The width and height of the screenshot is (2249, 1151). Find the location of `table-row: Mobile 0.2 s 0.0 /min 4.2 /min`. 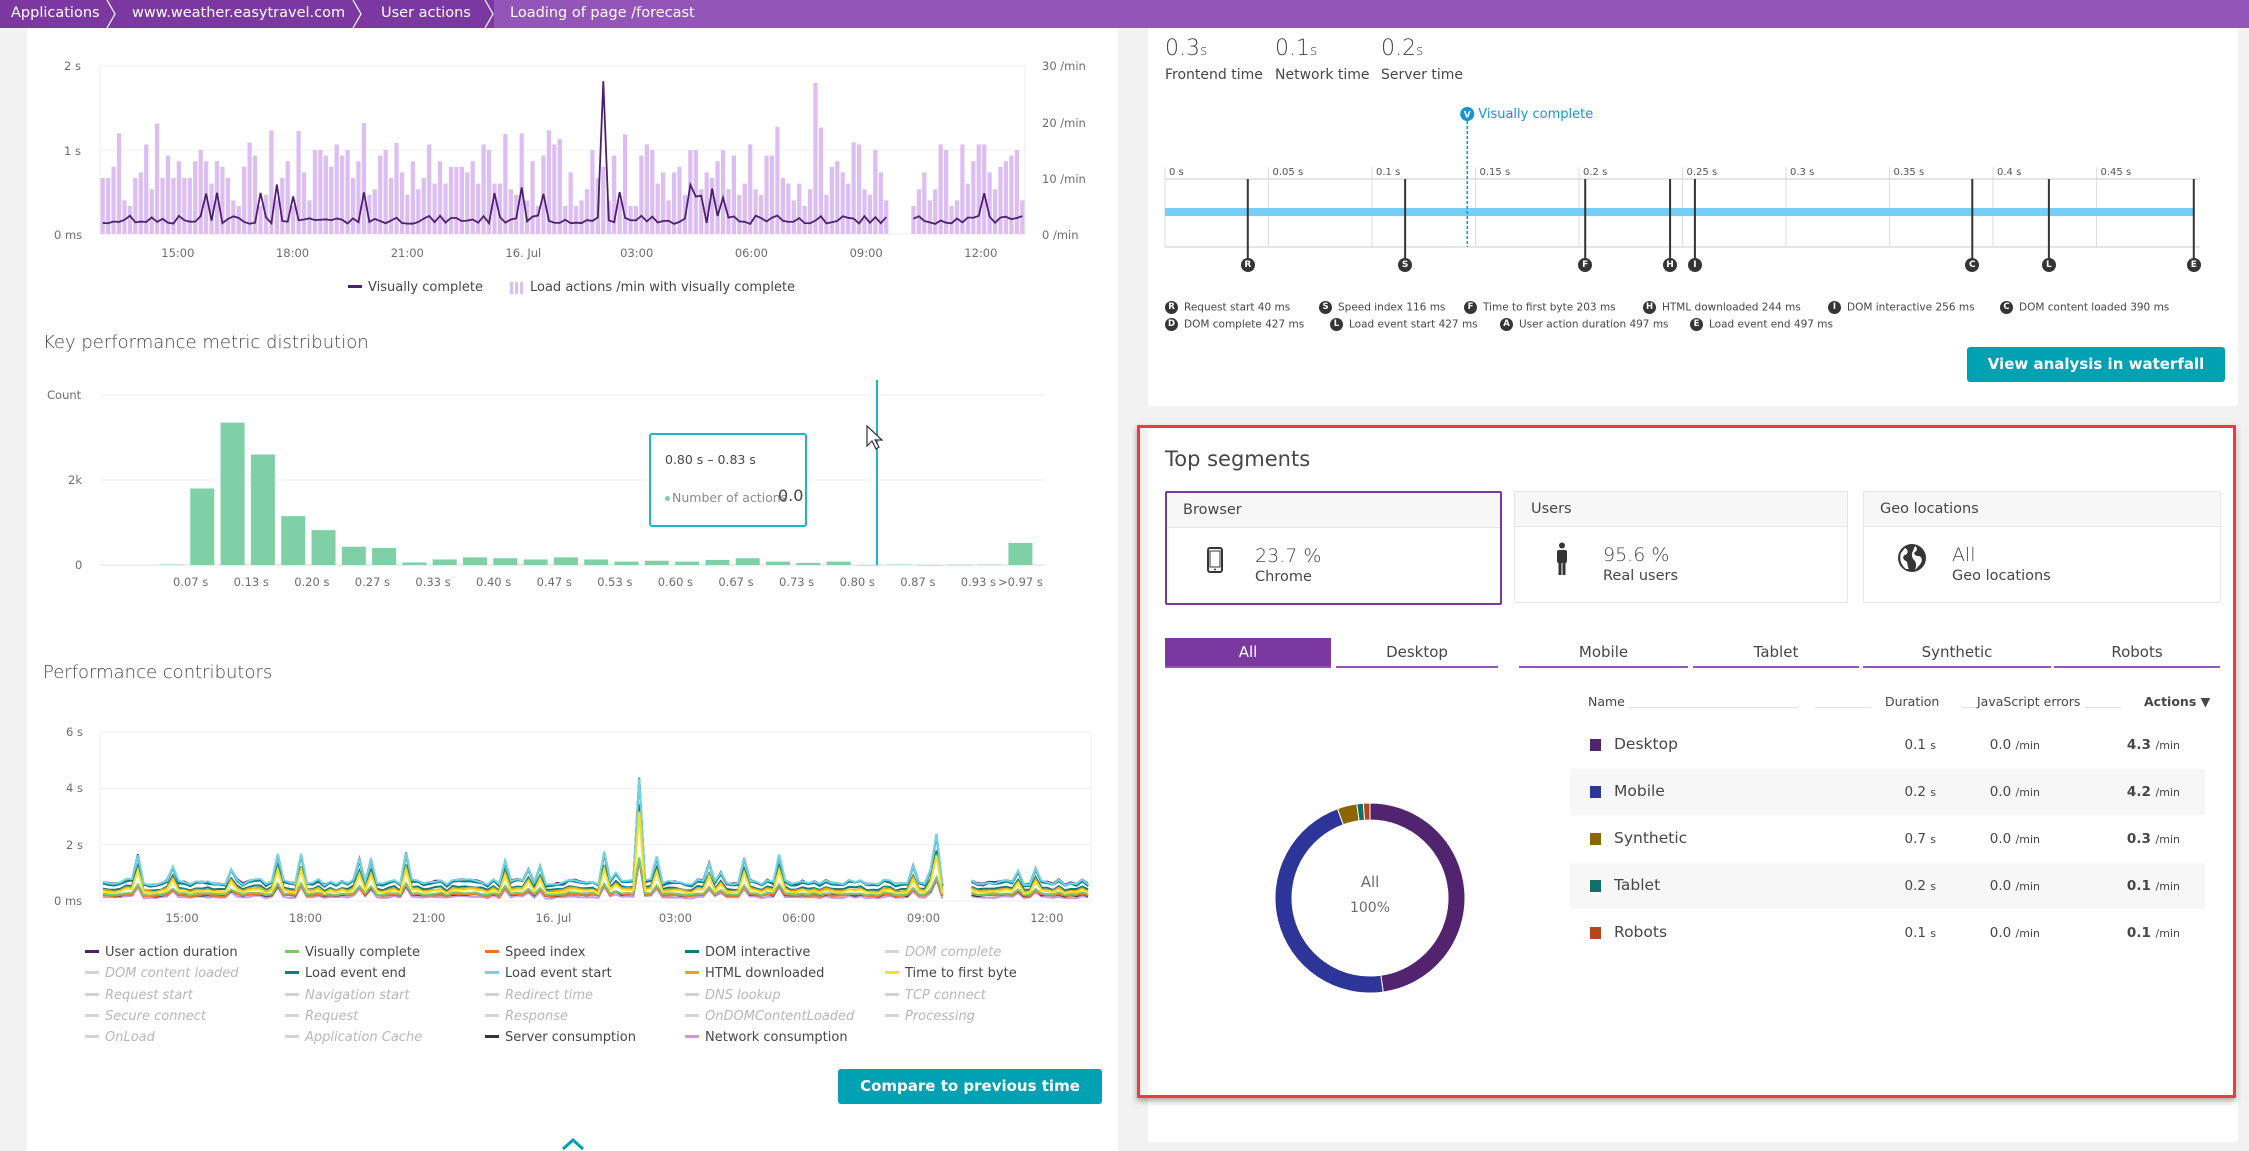

table-row: Mobile 0.2 s 0.0 /min 4.2 /min is located at coordinates (1887, 792).